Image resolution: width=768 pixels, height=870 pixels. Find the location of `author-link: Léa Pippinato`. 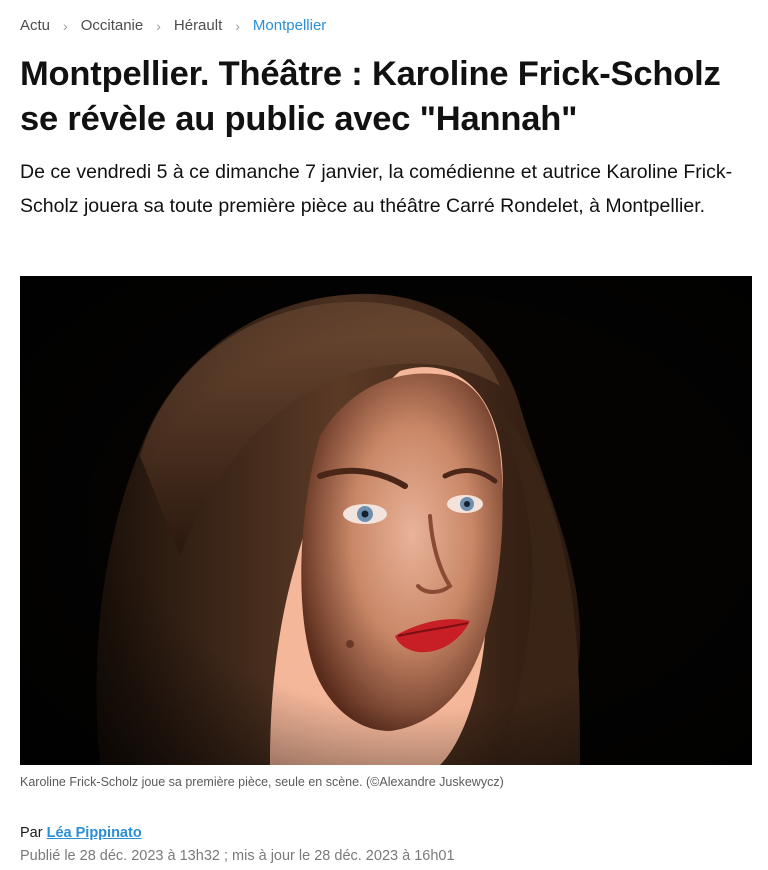

author-link: Léa Pippinato is located at coordinates (94, 833).